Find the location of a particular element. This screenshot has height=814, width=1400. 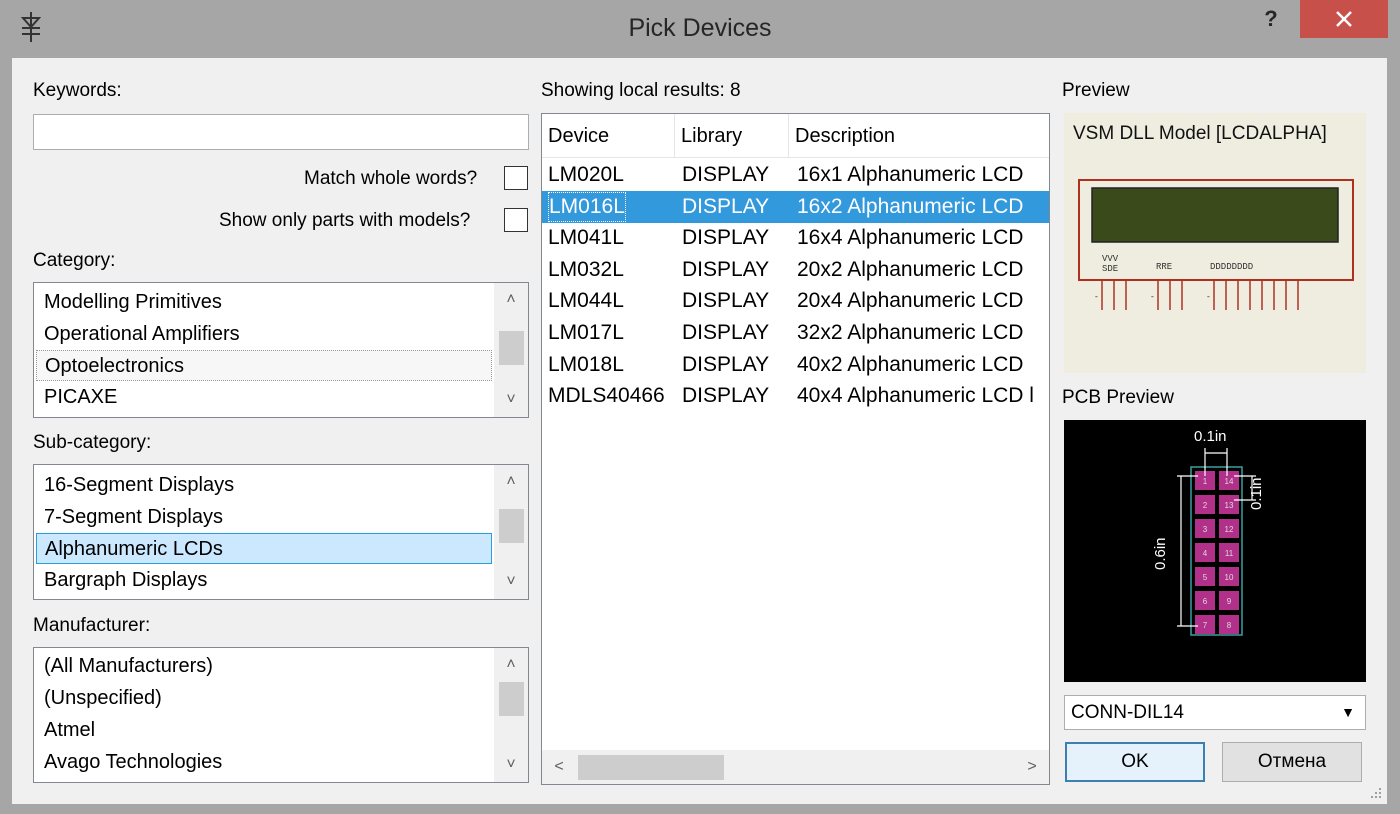

pcb-pad-number: 4 is located at coordinates (1205, 553).